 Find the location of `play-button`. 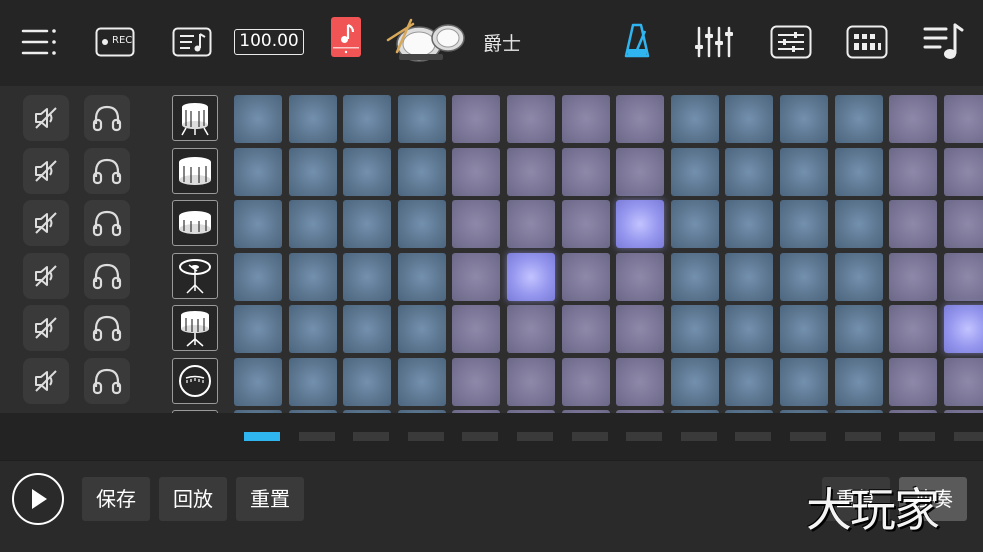

play-button is located at coordinates (38, 499).